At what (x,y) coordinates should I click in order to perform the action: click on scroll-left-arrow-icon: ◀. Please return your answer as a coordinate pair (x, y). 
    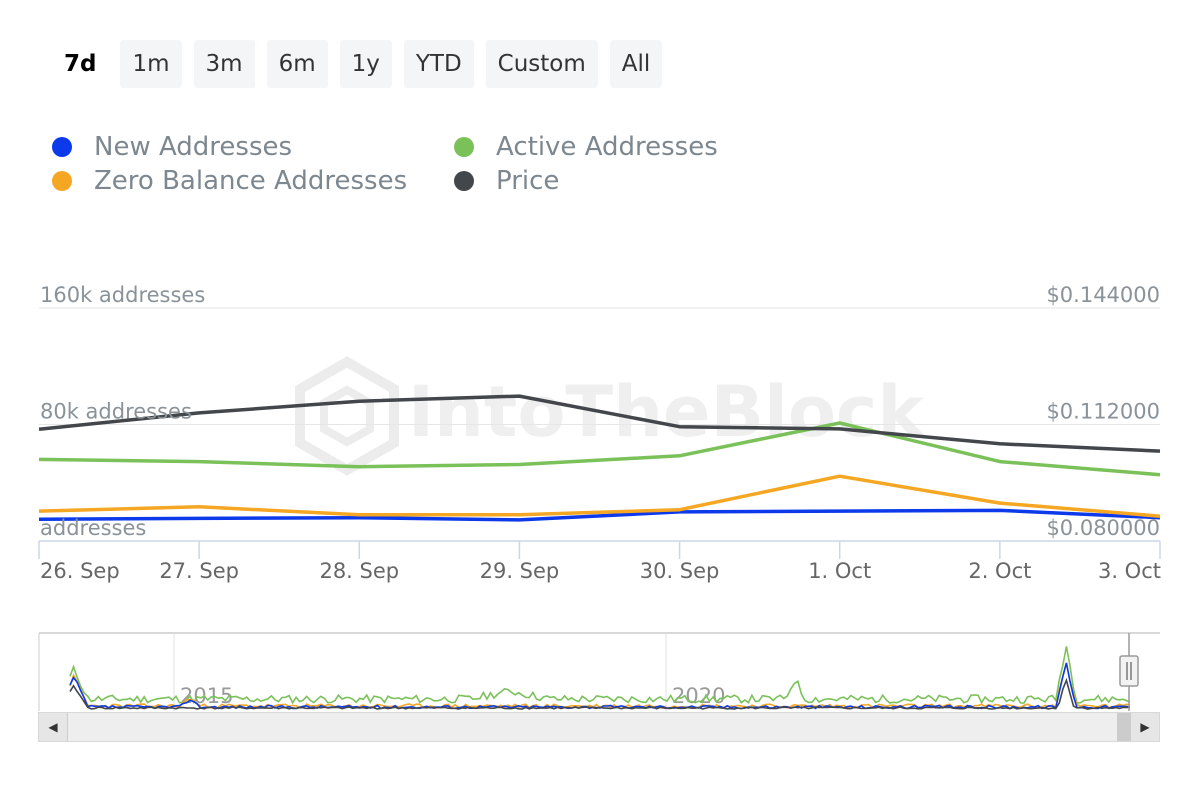
    Looking at the image, I should click on (53, 727).